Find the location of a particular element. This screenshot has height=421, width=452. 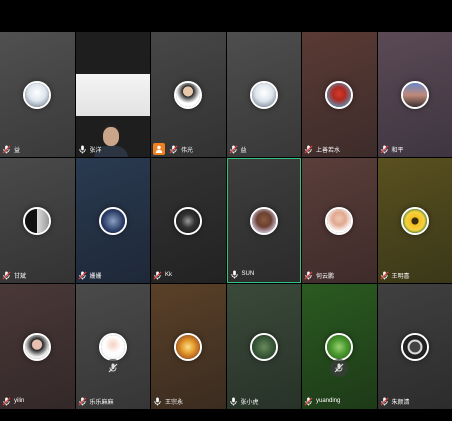

participant-name: Kk is located at coordinates (169, 275).